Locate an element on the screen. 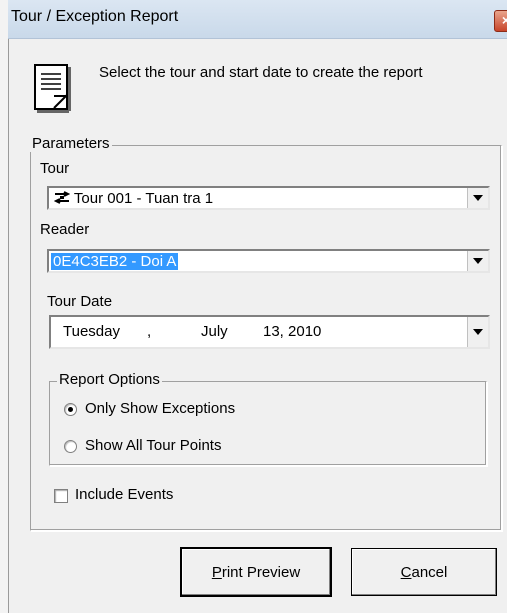 Image resolution: width=507 pixels, height=613 pixels. screen-edge is located at coordinates (4, 306).